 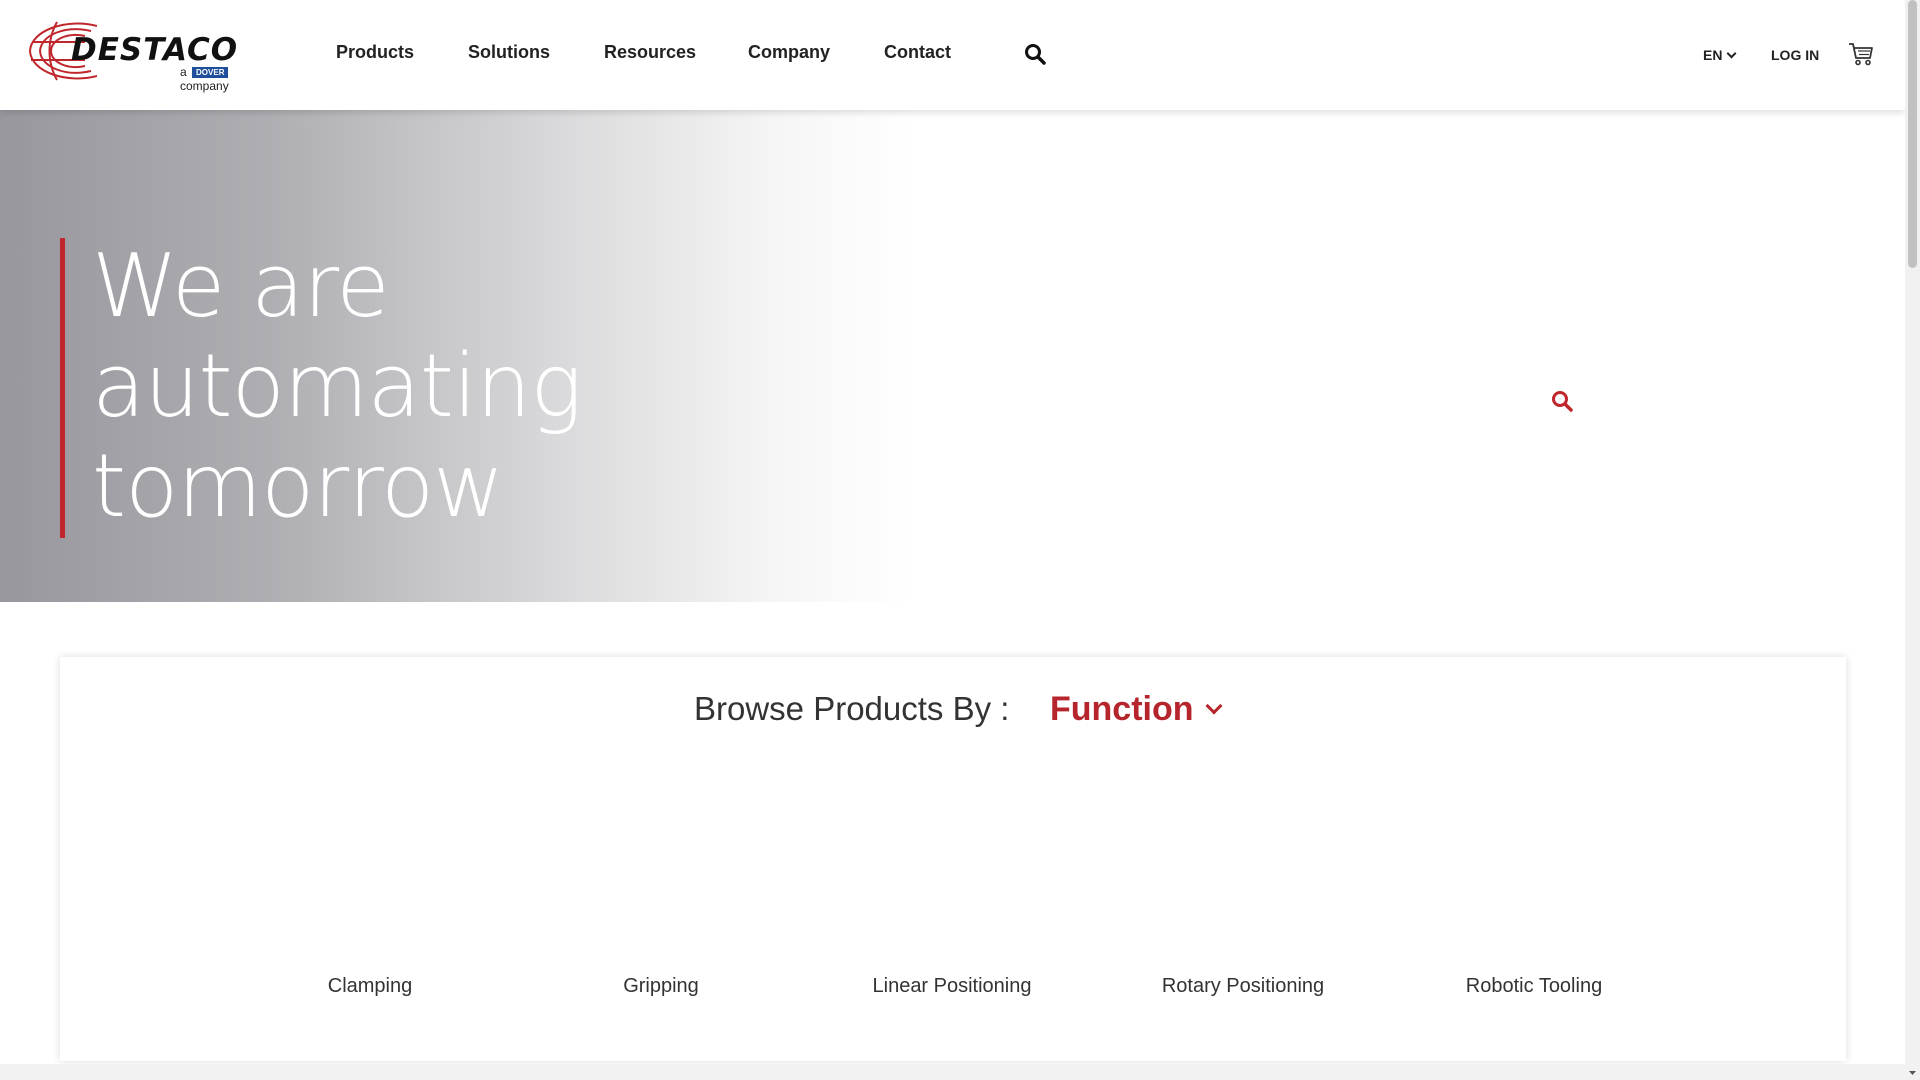 What do you see at coordinates (204, 86) in the screenshot?
I see `tagline-company: company` at bounding box center [204, 86].